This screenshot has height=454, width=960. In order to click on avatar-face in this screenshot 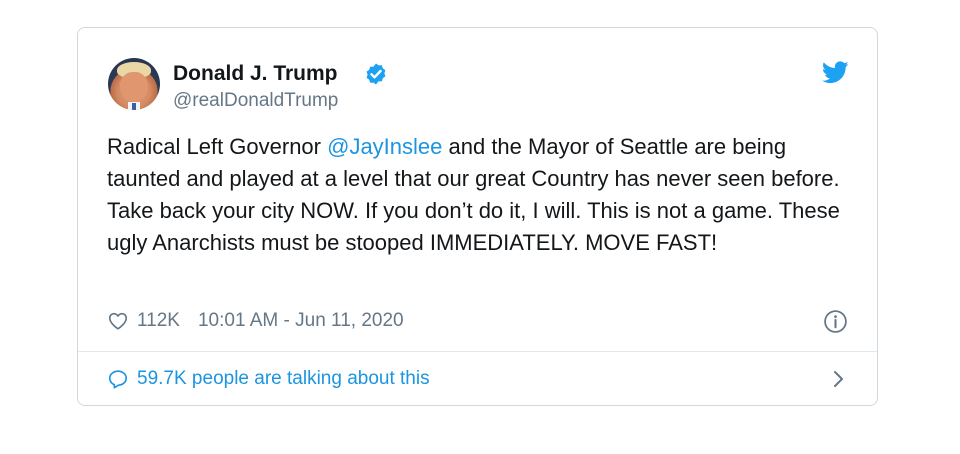, I will do `click(134, 87)`.